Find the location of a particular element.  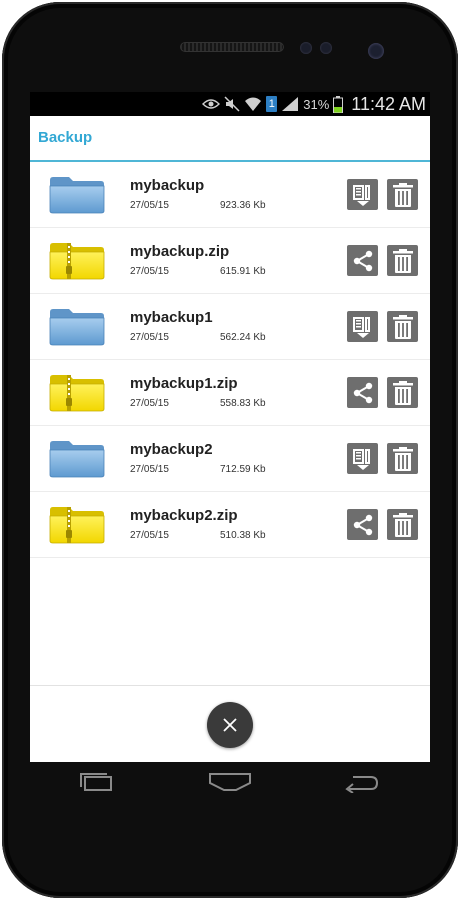

file-size: 558.83 Kb is located at coordinates (243, 403).